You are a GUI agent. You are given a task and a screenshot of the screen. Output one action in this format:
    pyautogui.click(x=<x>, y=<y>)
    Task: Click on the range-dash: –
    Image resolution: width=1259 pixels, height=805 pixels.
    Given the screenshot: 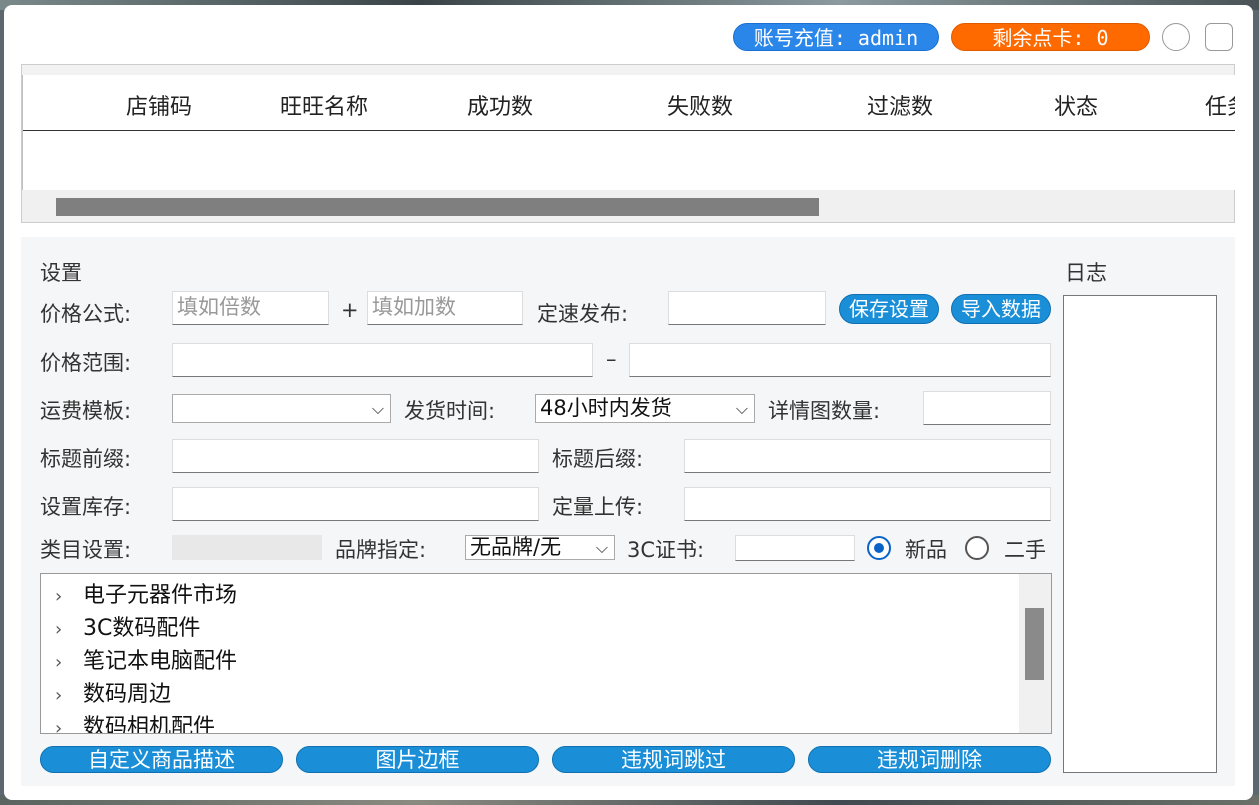 What is the action you would take?
    pyautogui.click(x=611, y=359)
    